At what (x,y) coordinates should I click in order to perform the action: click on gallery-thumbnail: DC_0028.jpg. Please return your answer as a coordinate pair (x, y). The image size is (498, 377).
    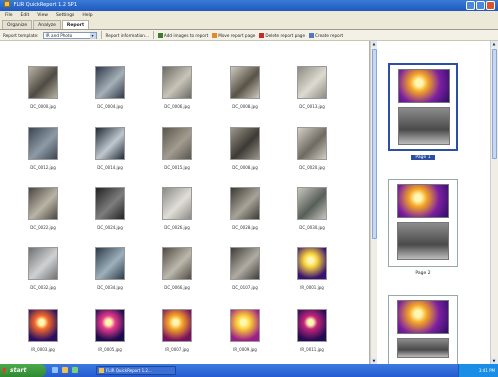
    Looking at the image, I should click on (246, 215).